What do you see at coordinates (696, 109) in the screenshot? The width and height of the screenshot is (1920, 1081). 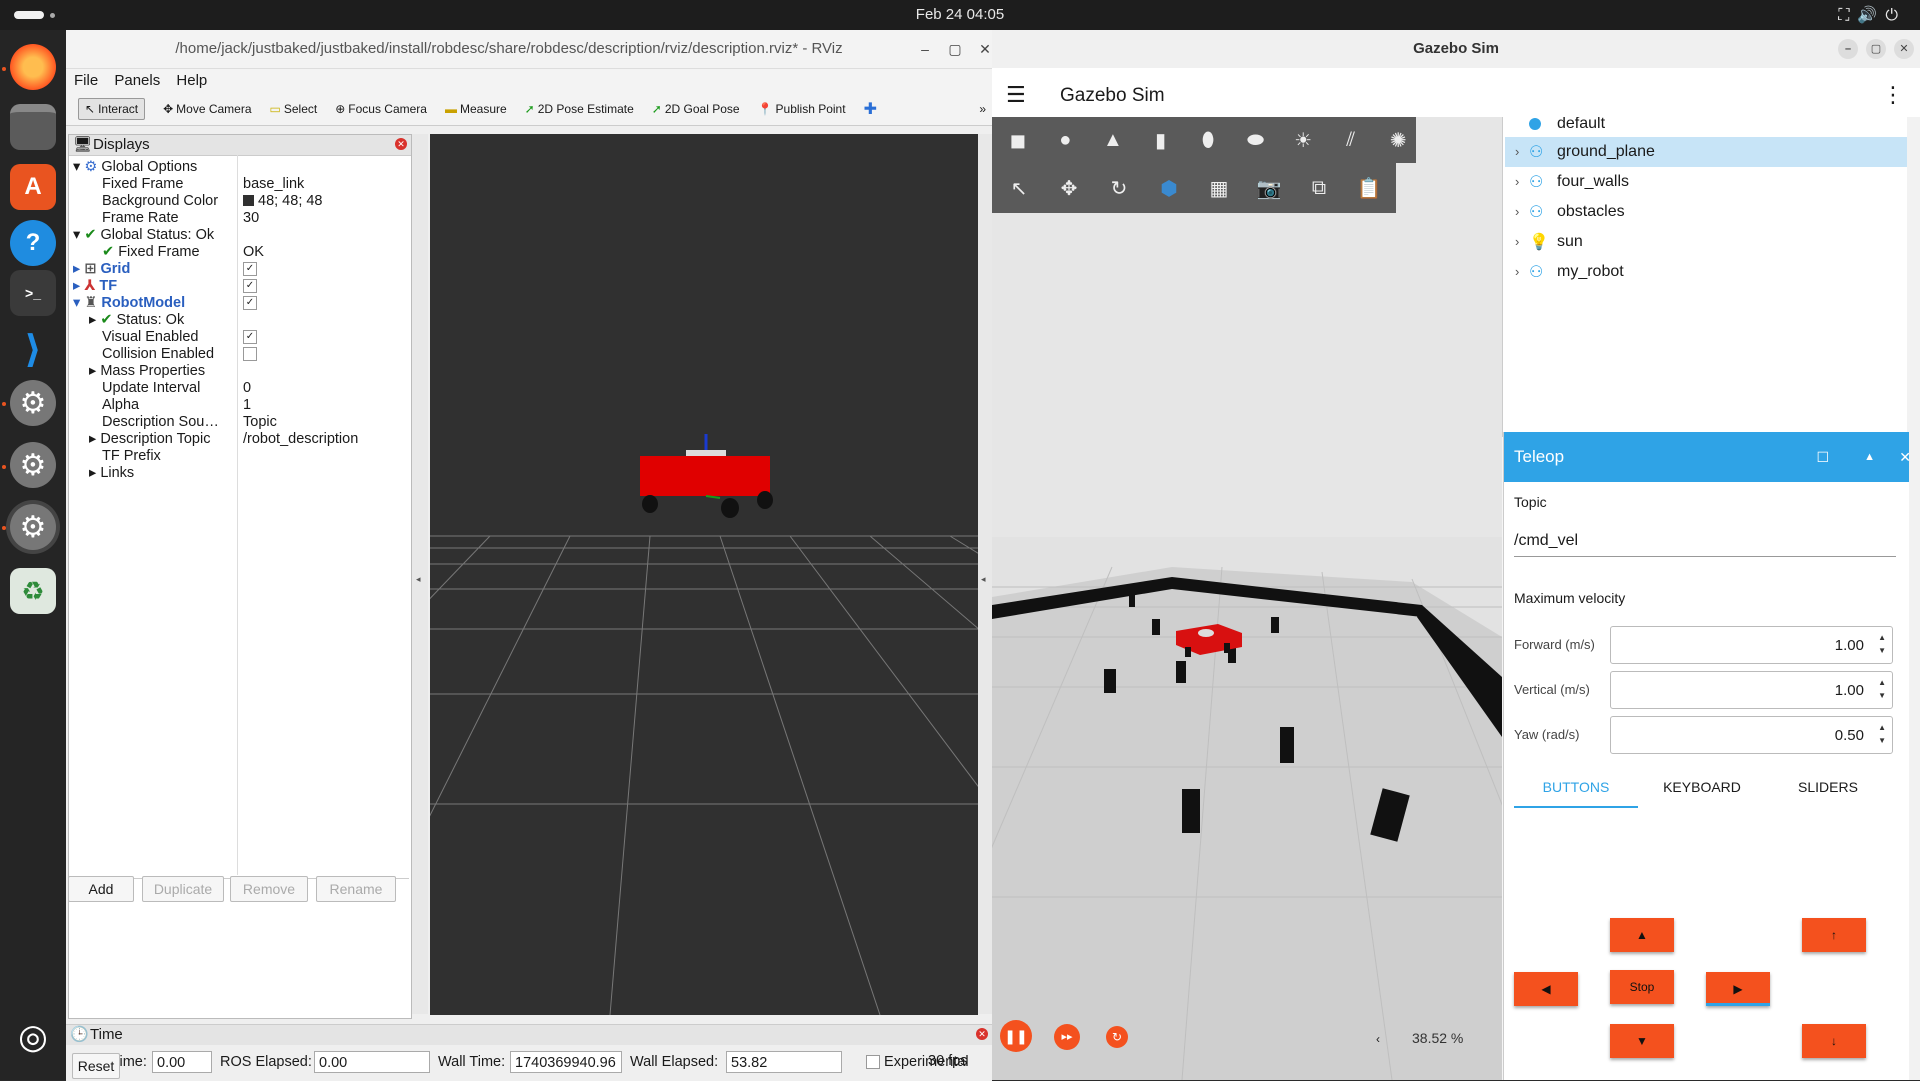 I see `goal-pose-tool: ➚ 2D Goal Pose` at bounding box center [696, 109].